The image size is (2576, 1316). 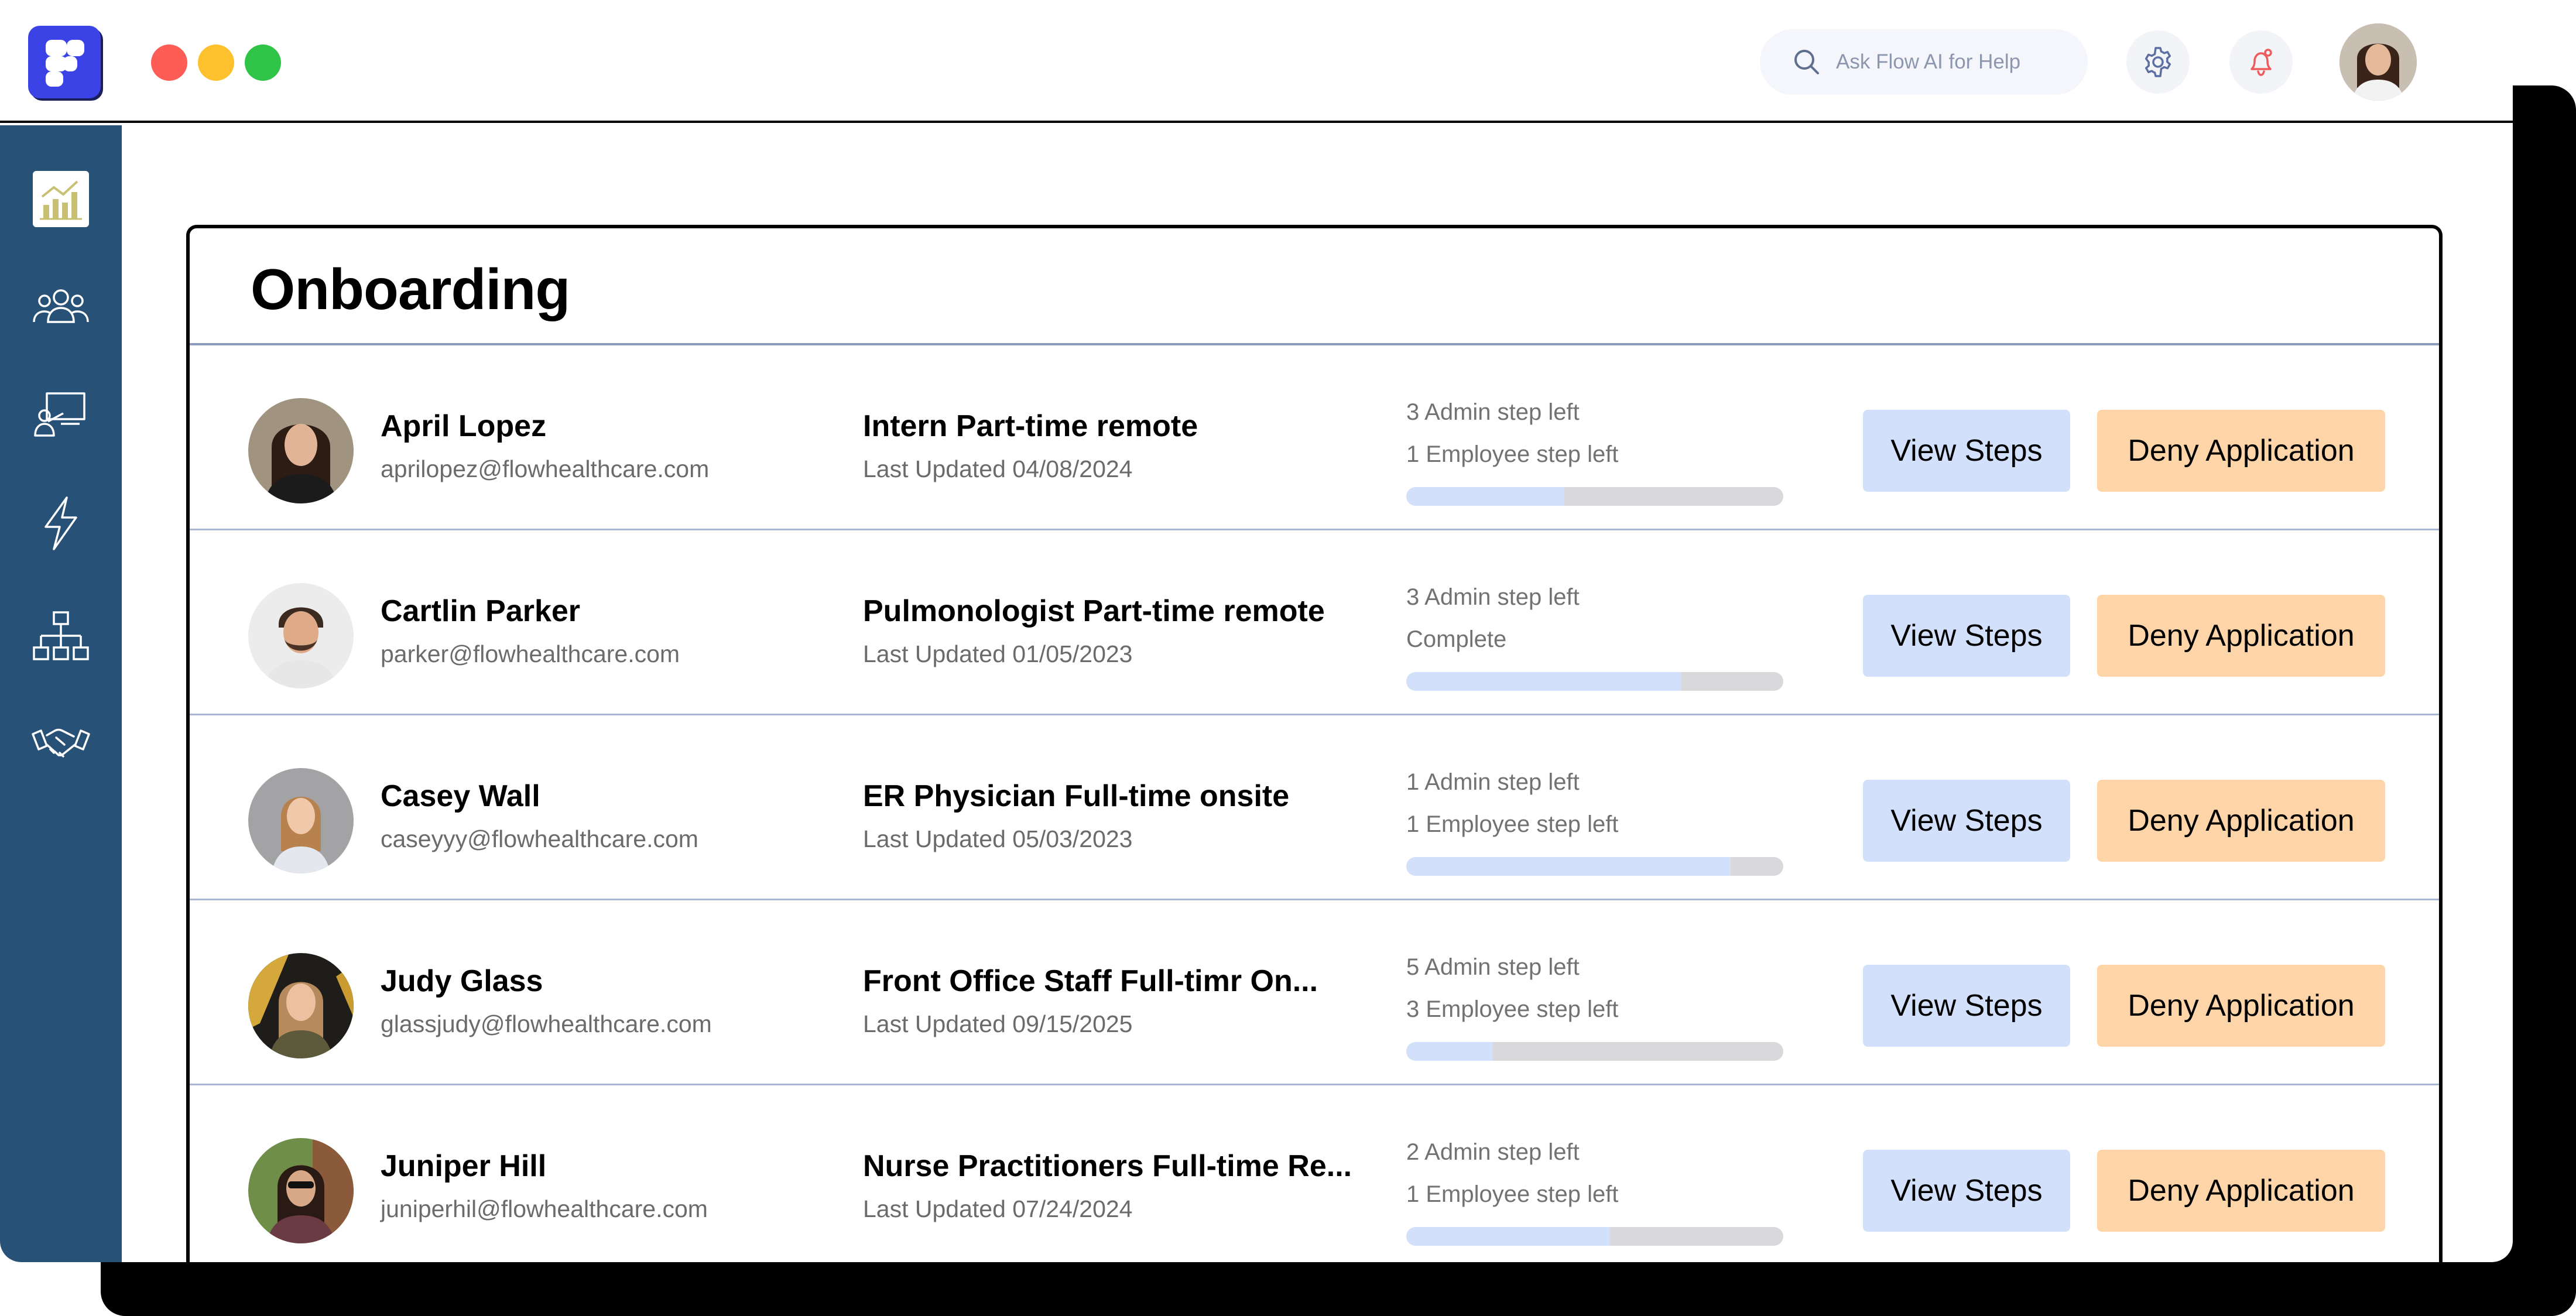 What do you see at coordinates (460, 796) in the screenshot?
I see `employee-name: Casey Wall` at bounding box center [460, 796].